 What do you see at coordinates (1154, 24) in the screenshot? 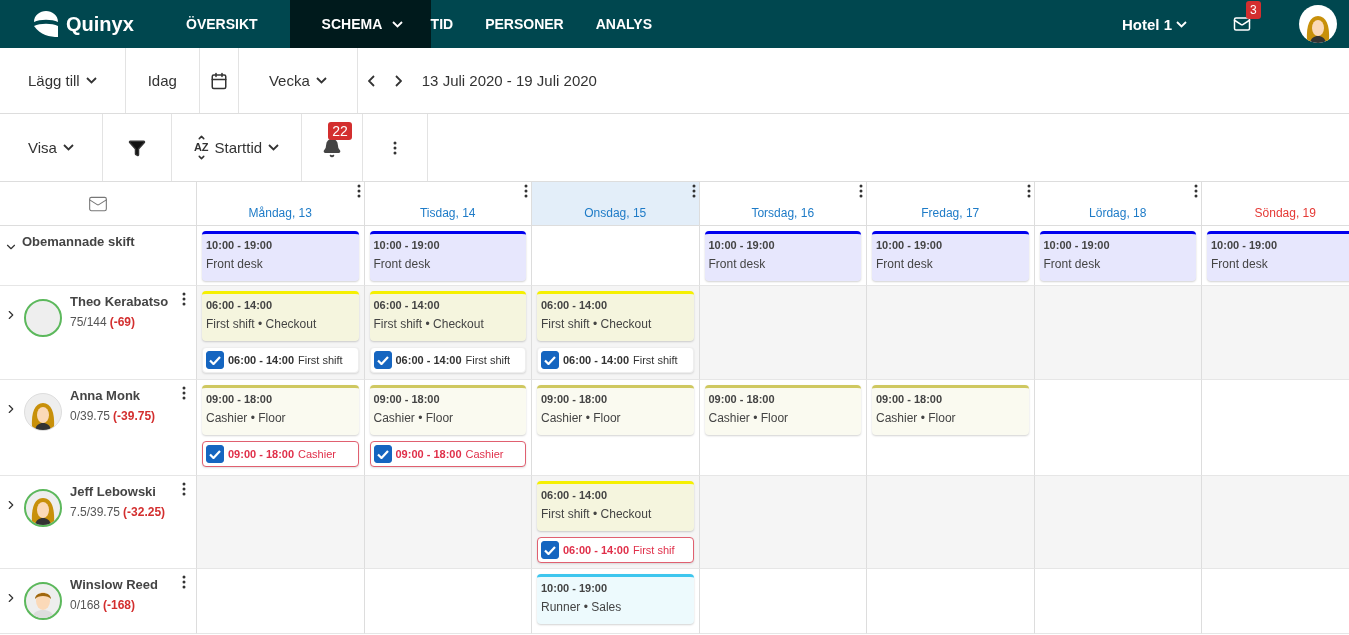
I see `unit-dropdown: Hotel 1` at bounding box center [1154, 24].